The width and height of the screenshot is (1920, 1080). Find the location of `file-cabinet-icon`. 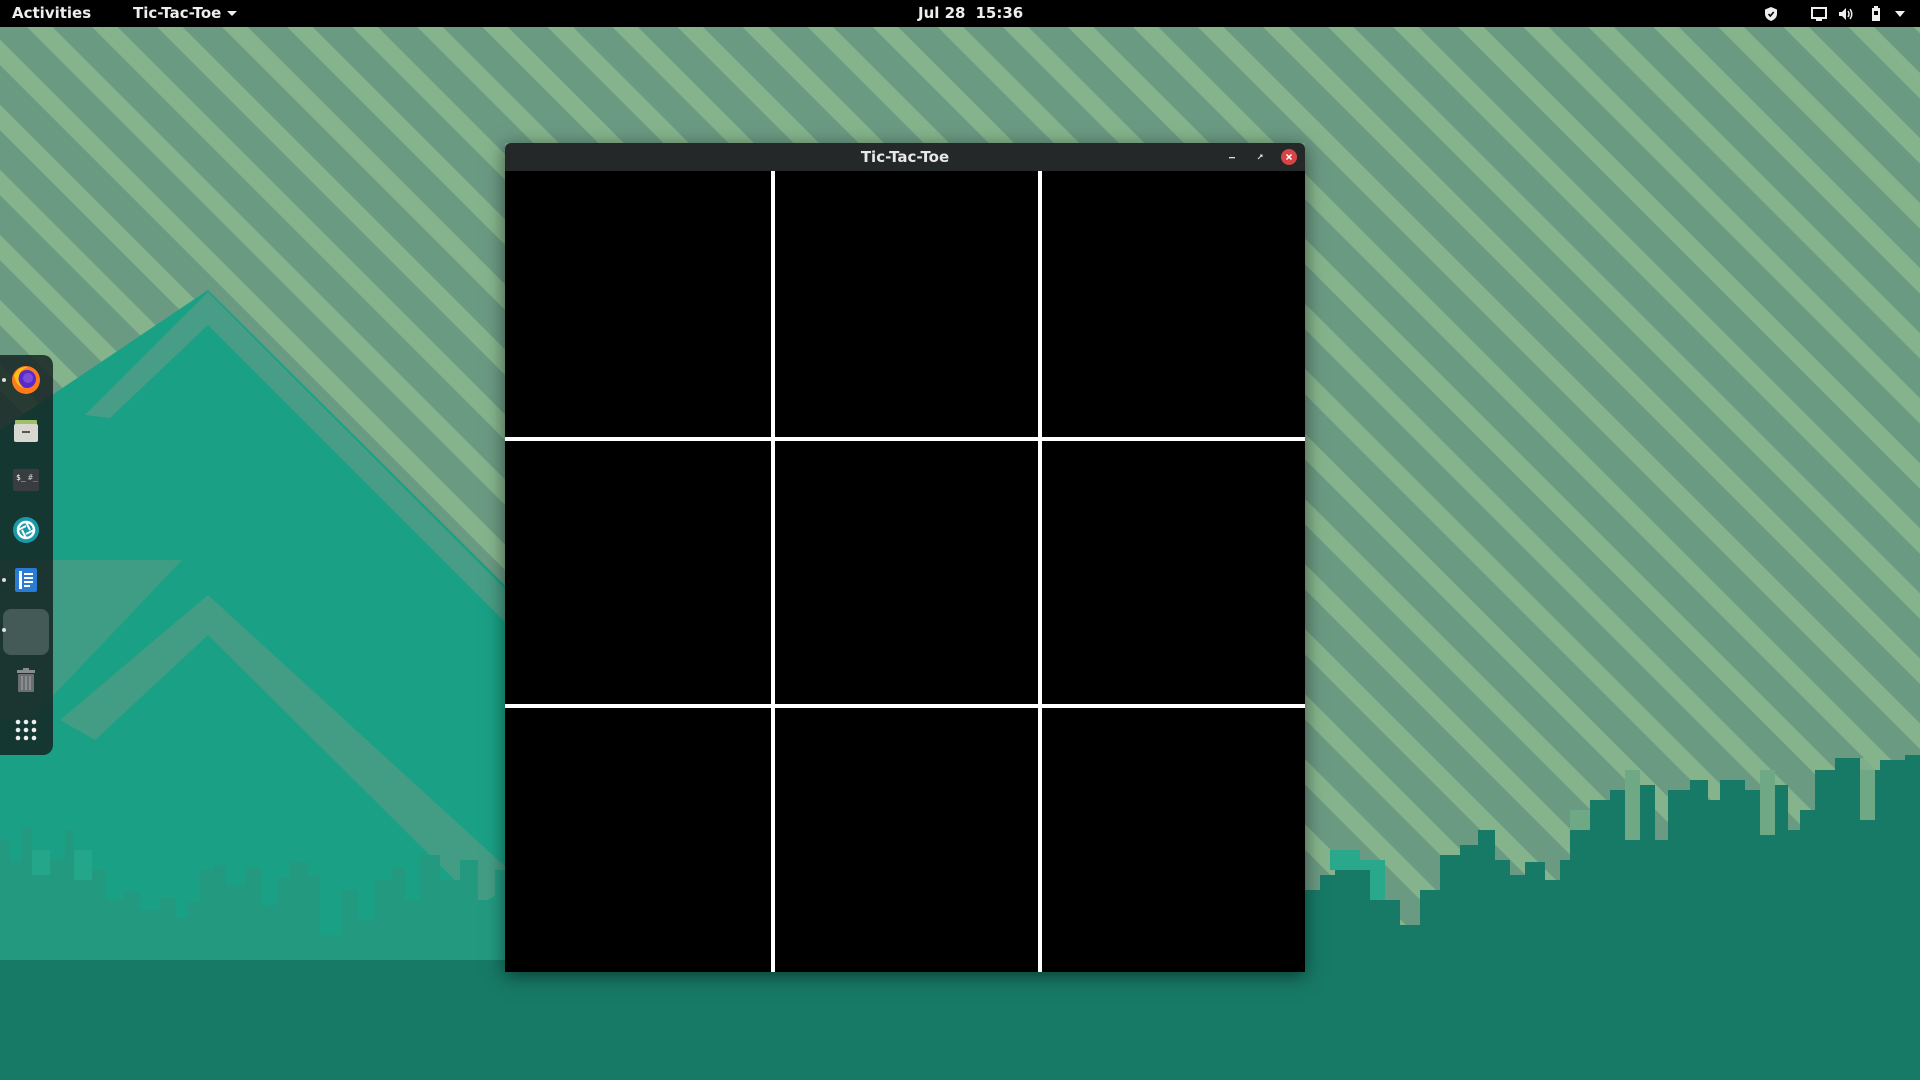

file-cabinet-icon is located at coordinates (26, 431).